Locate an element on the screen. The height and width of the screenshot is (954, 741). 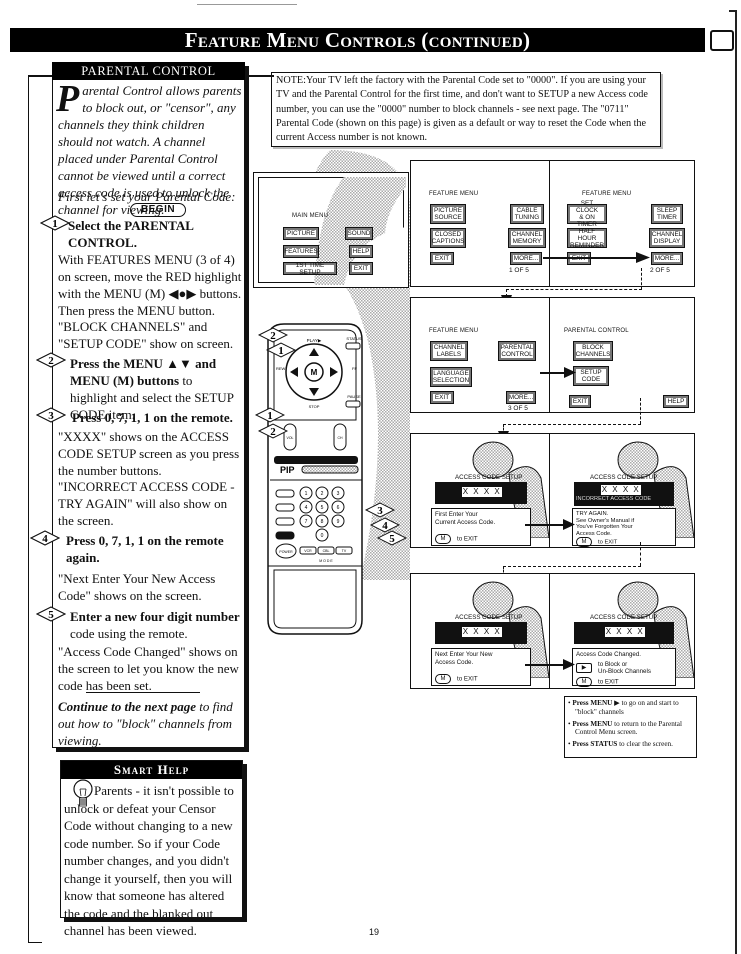
callout-5-icon: 5 is located at coordinates (392, 538).